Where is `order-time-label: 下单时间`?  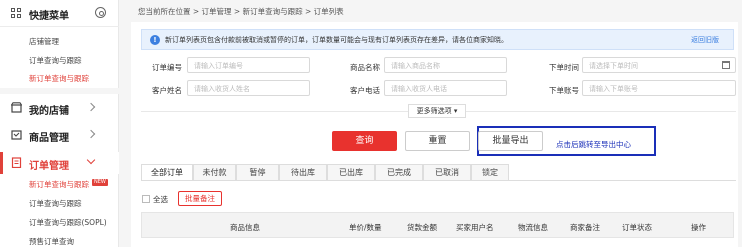 order-time-label: 下单时间 is located at coordinates (564, 67).